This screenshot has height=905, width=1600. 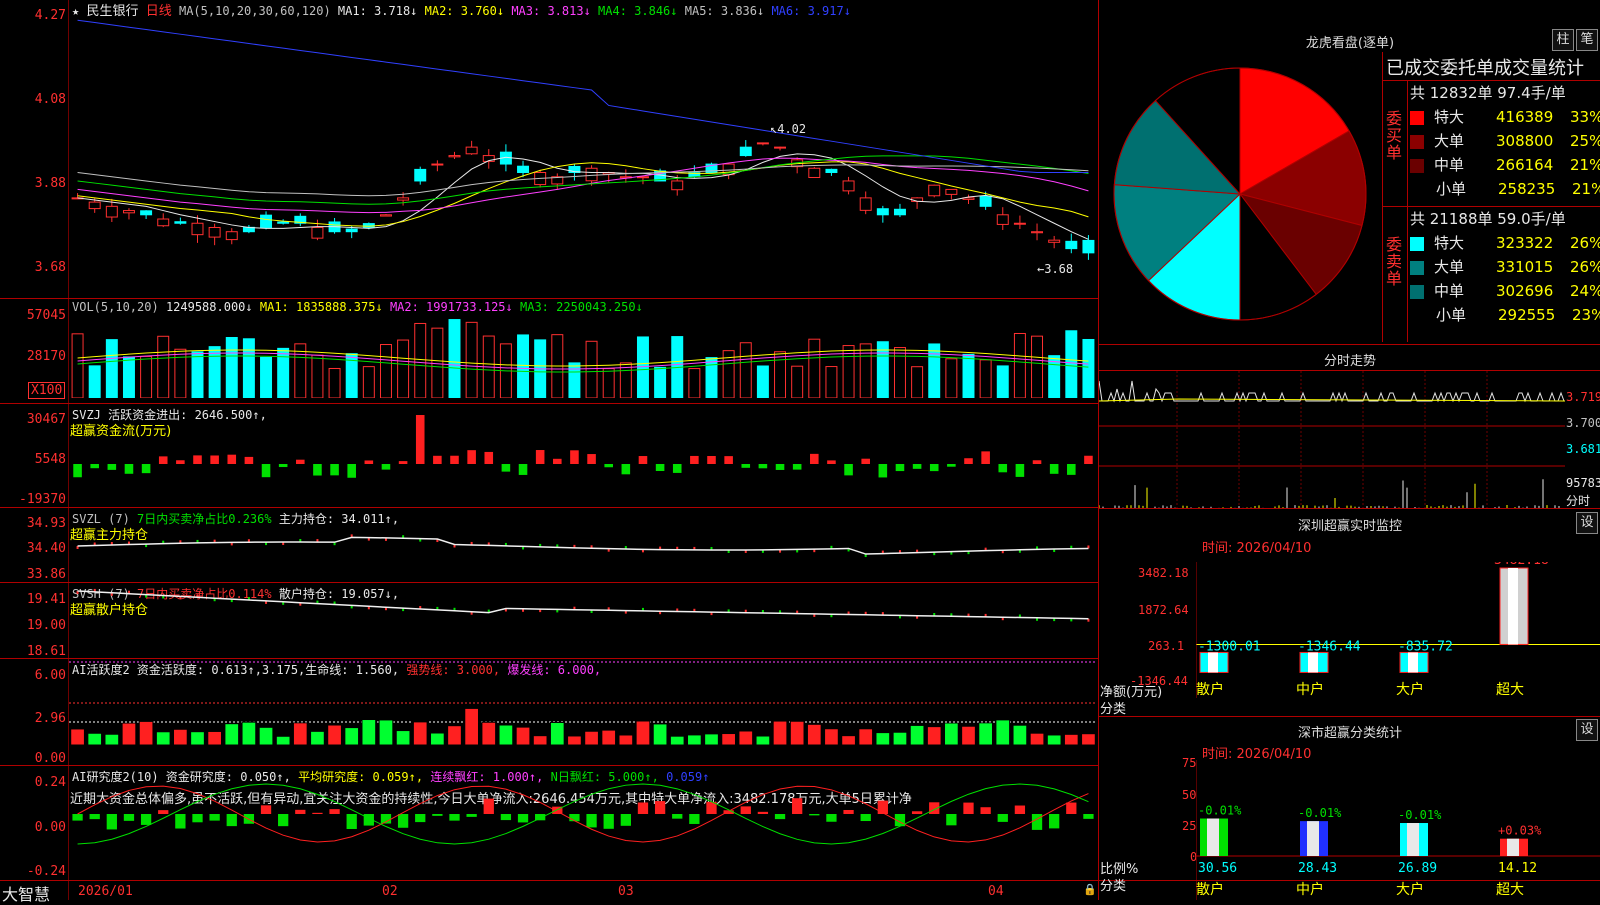 What do you see at coordinates (1563, 40) in the screenshot?
I see `bar-mode-button: 柱` at bounding box center [1563, 40].